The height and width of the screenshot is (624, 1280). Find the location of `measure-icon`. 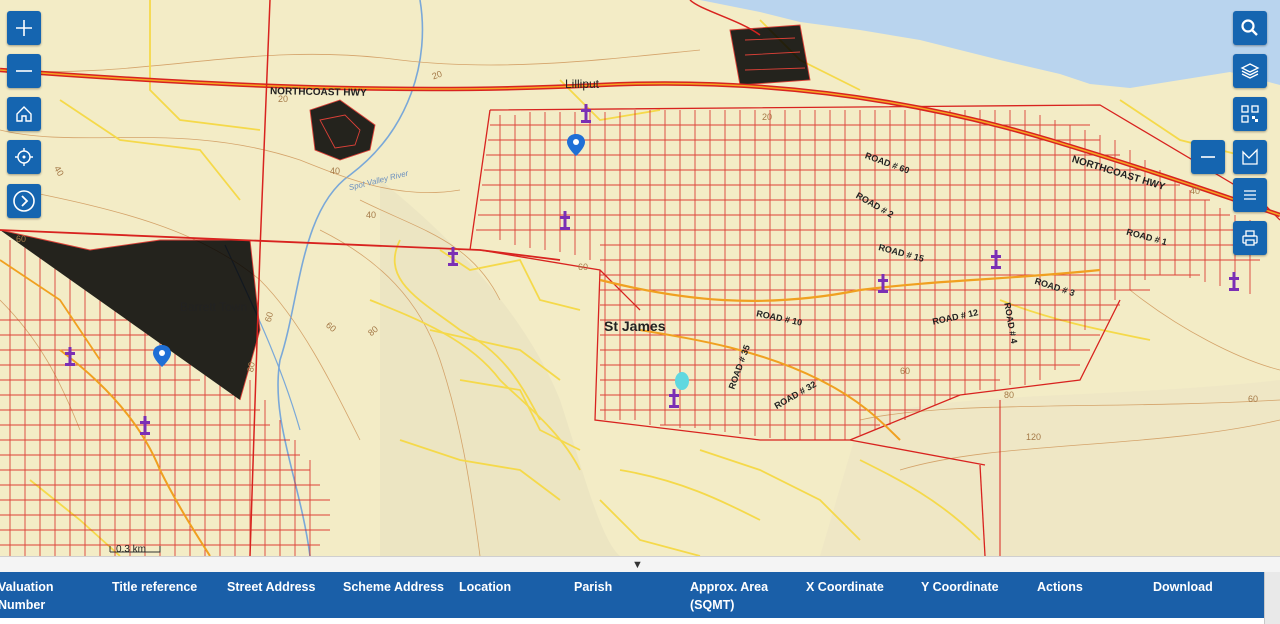

measure-icon is located at coordinates (1250, 156).